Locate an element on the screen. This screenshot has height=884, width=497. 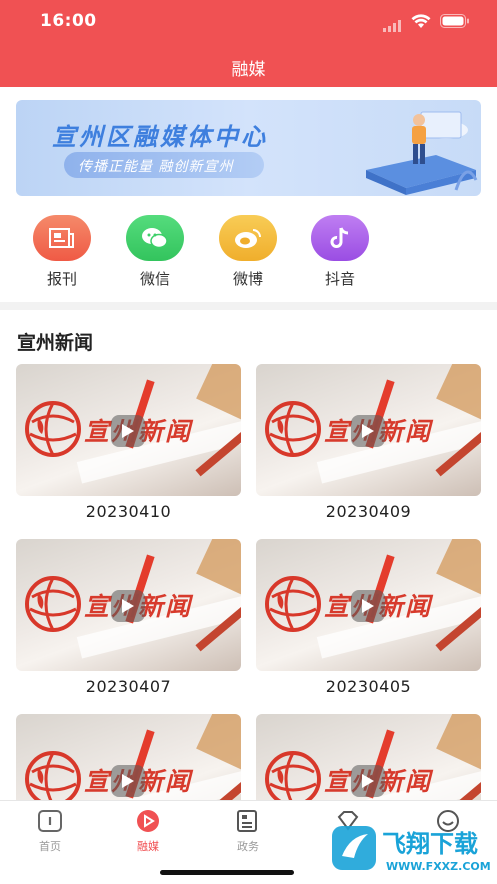
banner-illustration is located at coordinates (422, 153).